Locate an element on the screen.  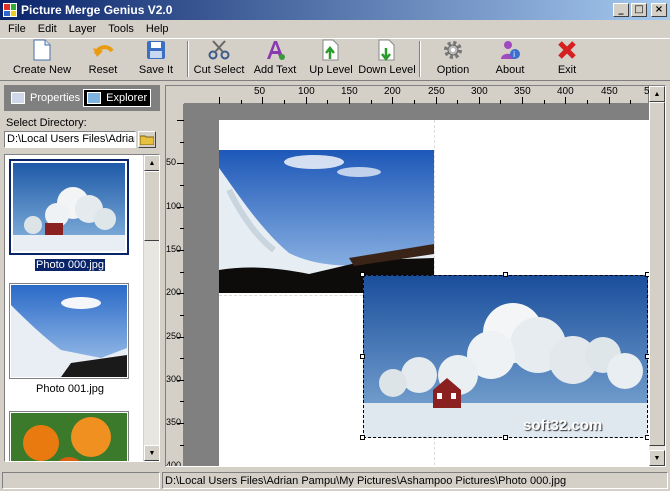
exit-x-icon is located at coordinates (567, 50).